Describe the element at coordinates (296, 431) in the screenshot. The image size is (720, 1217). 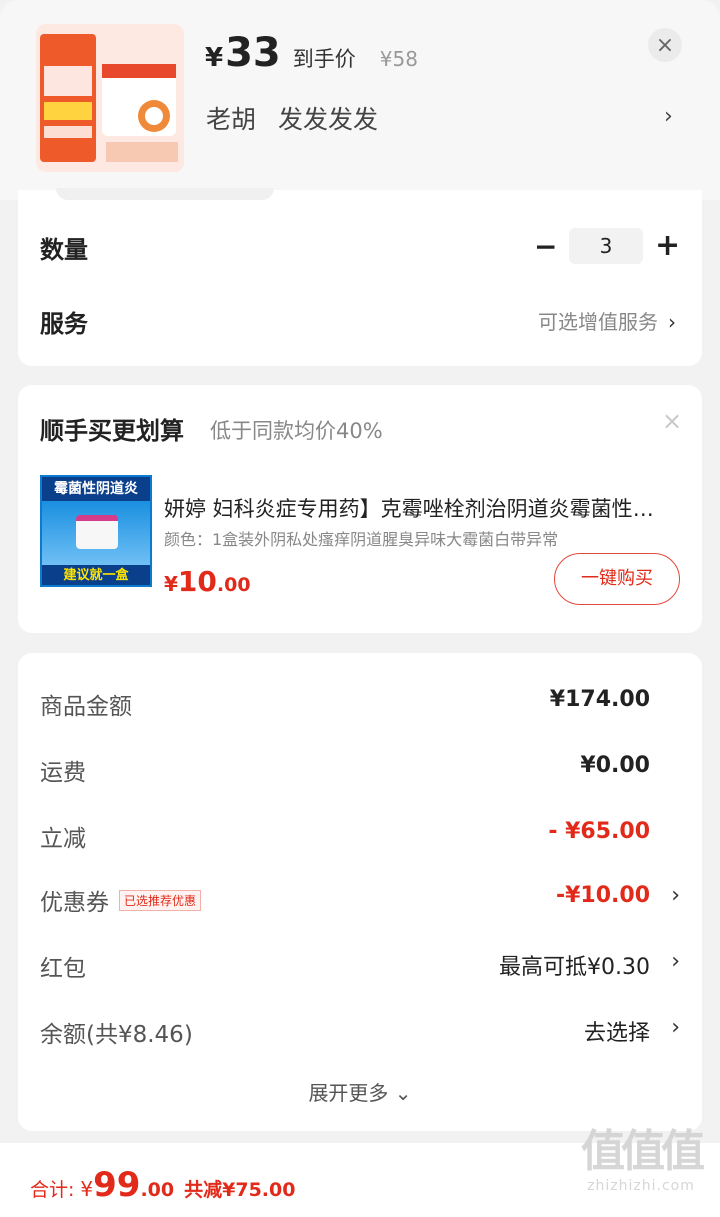
I see `recommend-subtitle: 低于同款均价40%` at that location.